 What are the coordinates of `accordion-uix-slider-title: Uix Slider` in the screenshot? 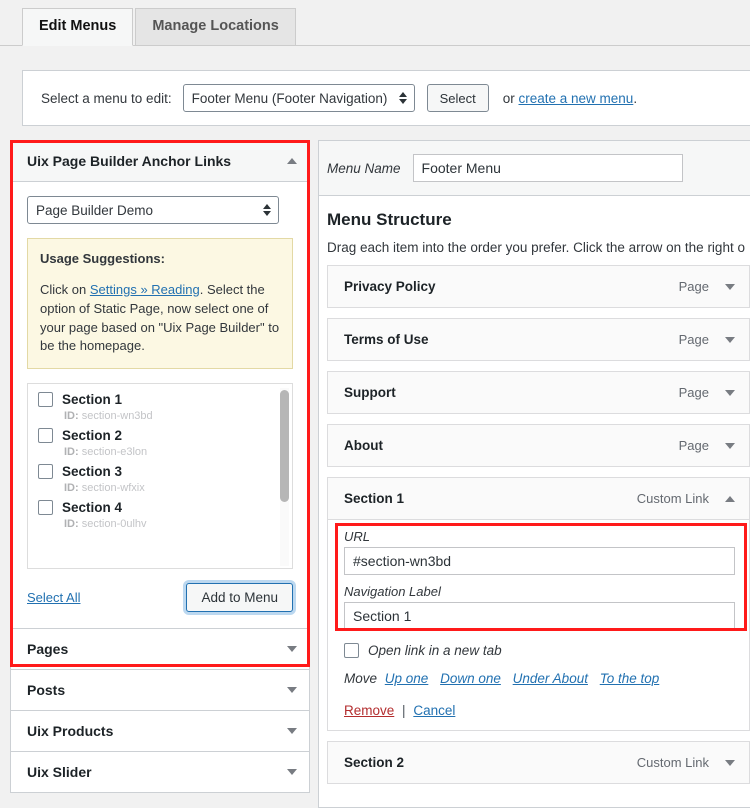 It's located at (59, 772).